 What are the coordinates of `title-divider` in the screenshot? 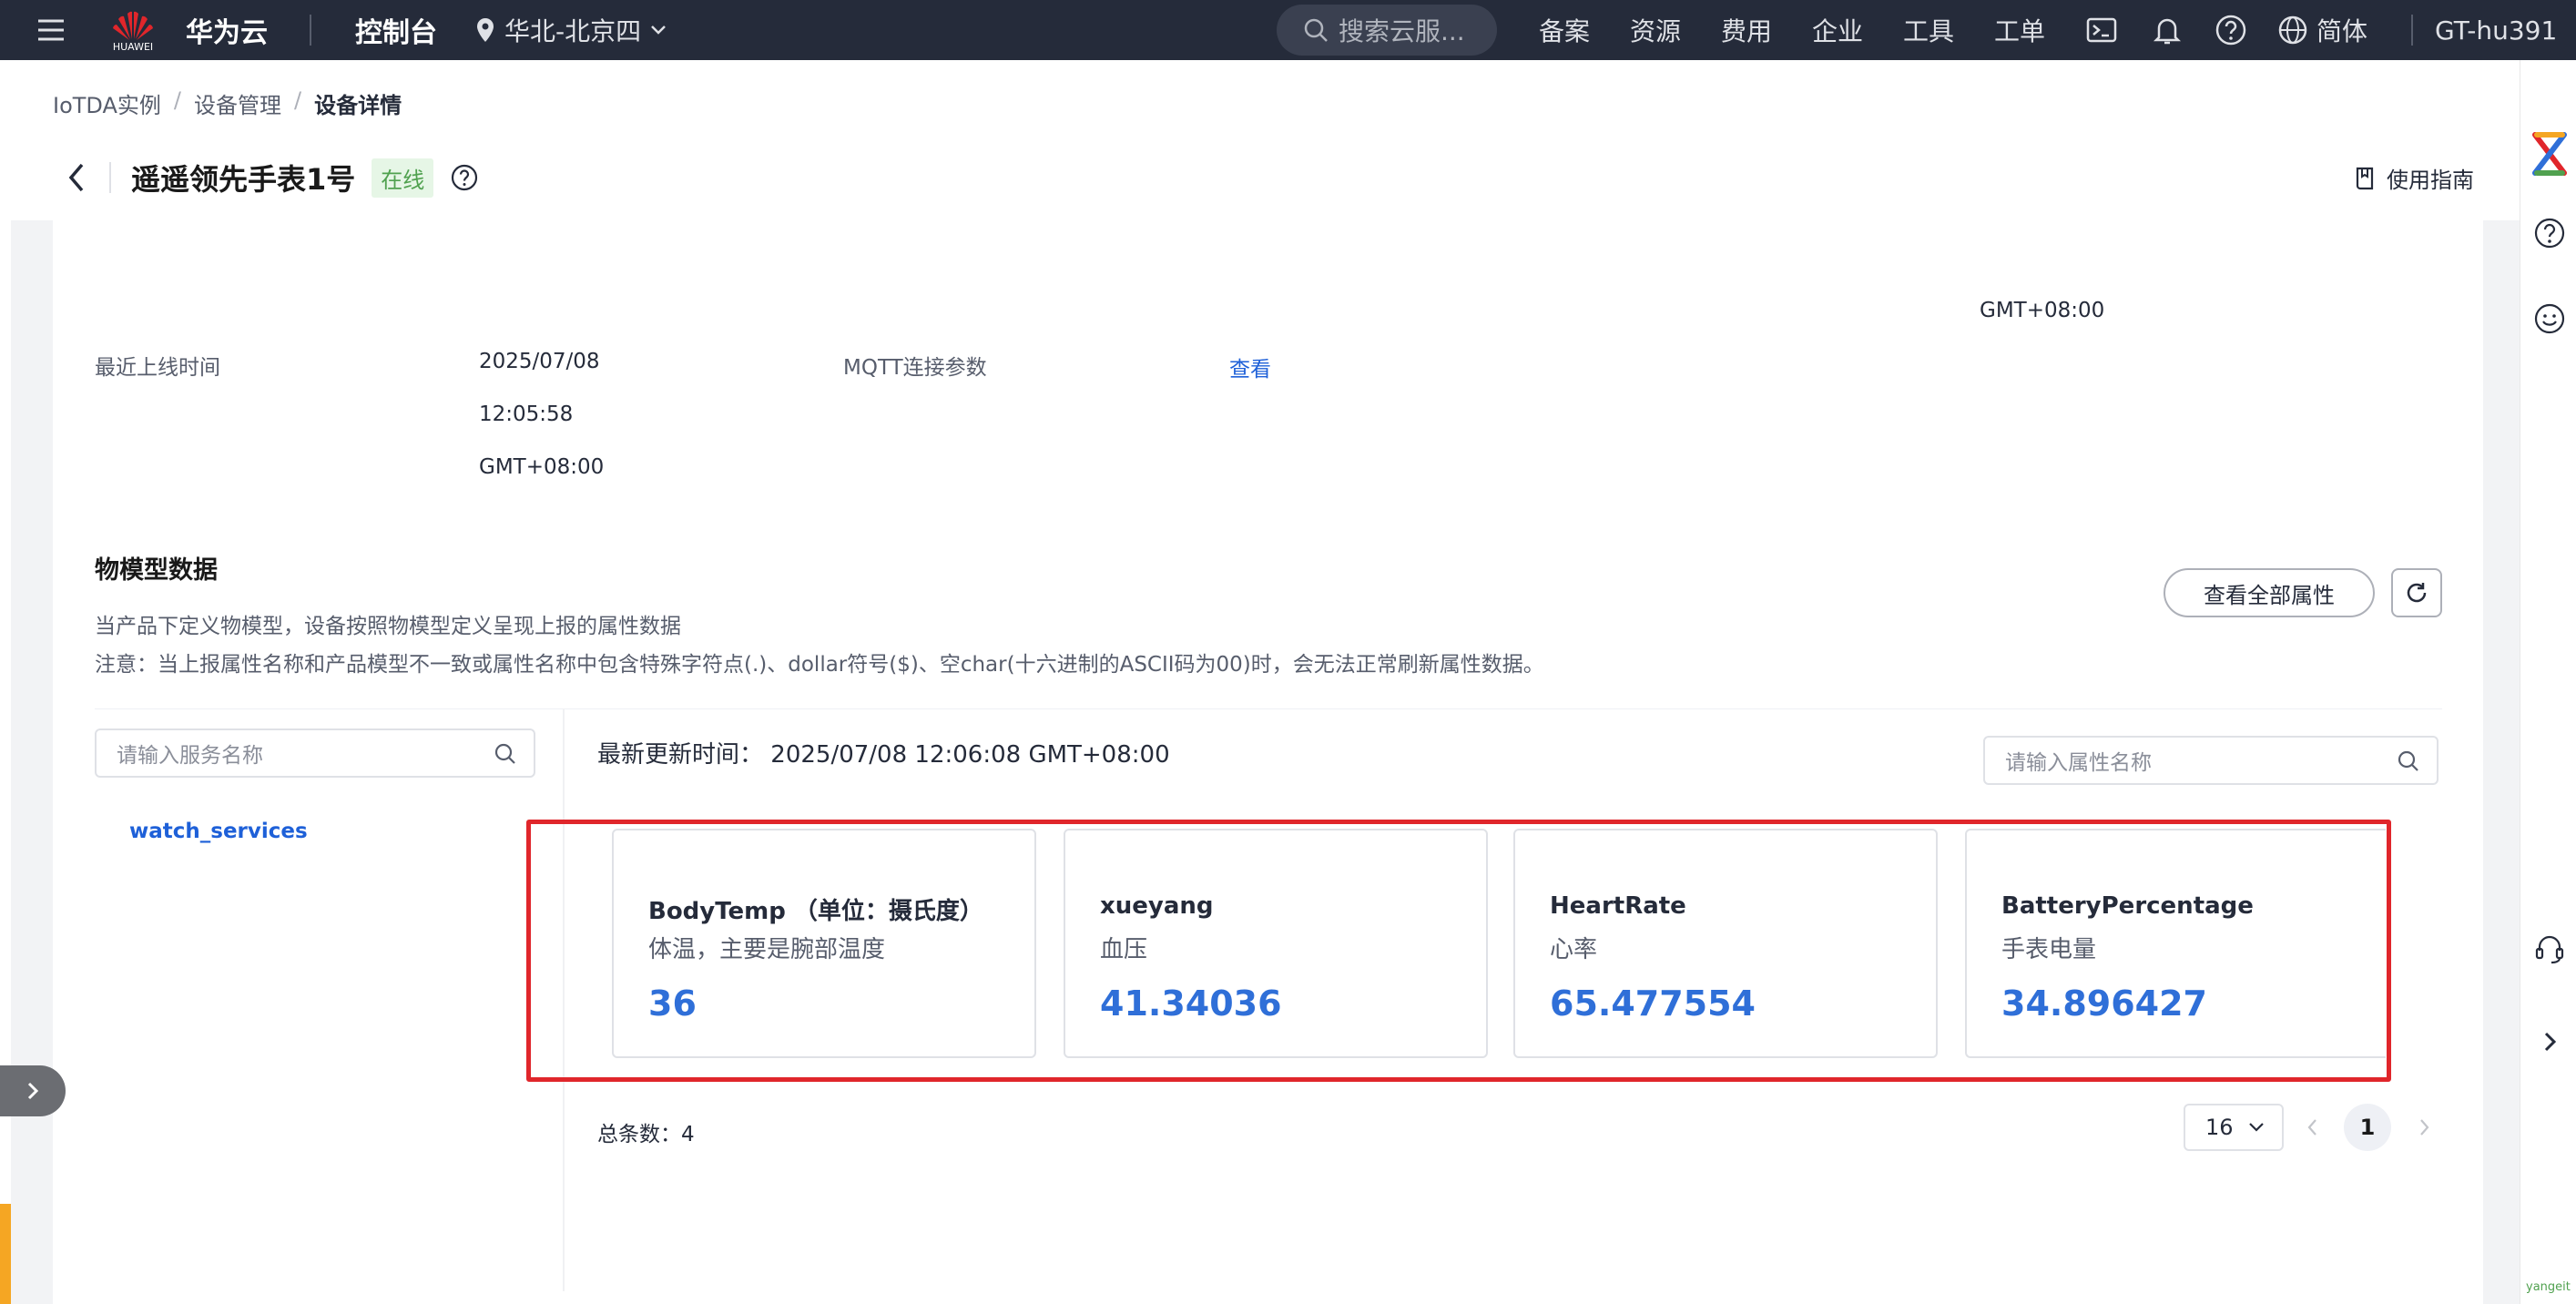 It's located at (110, 178).